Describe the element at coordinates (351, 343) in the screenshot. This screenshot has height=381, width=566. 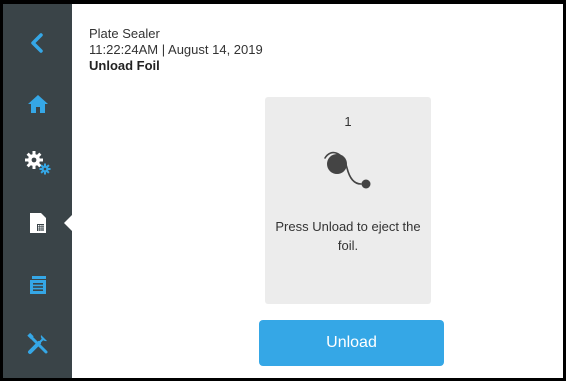
I see `unload-button: Unload` at that location.